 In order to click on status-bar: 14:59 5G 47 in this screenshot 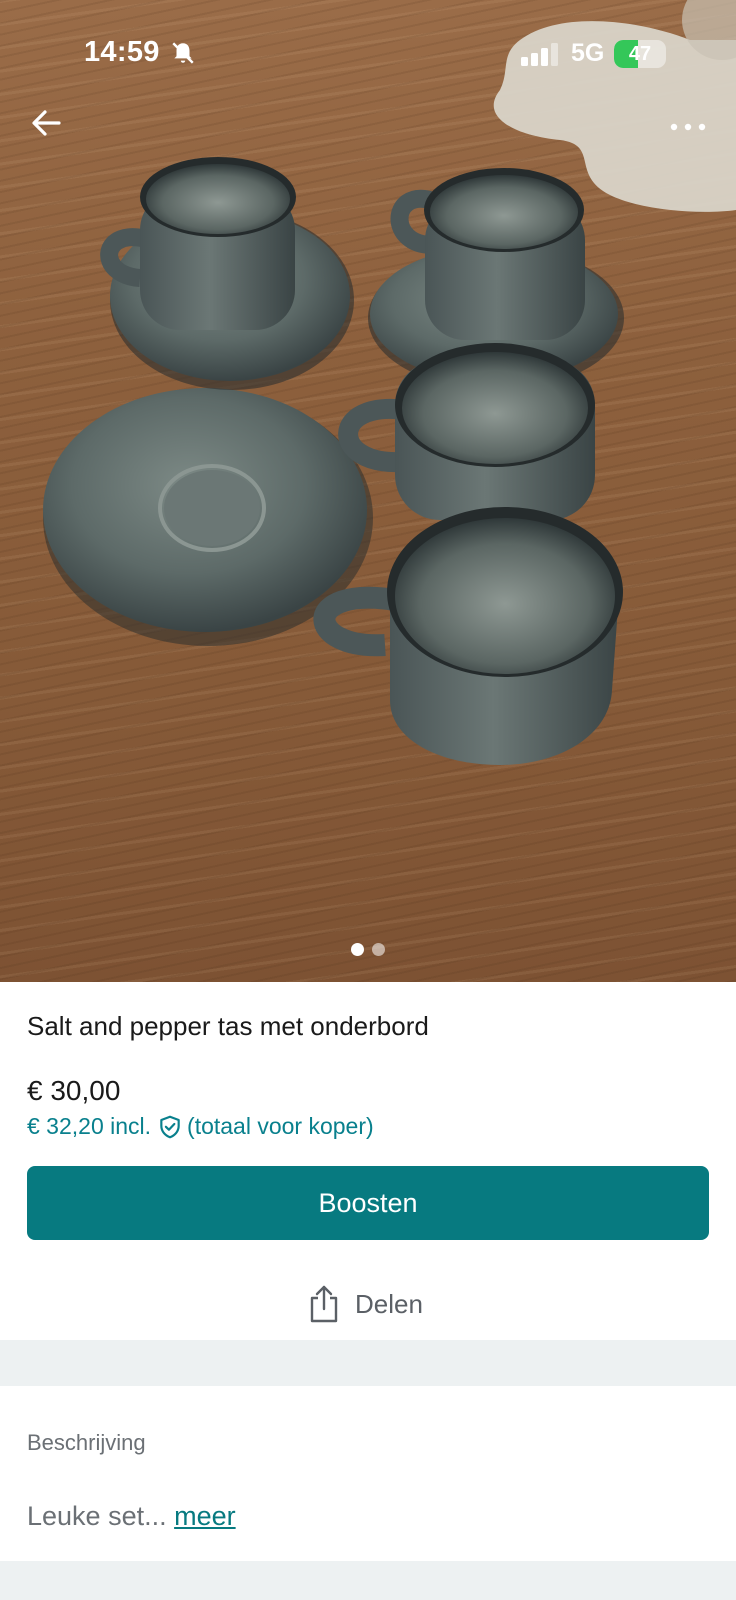, I will do `click(368, 45)`.